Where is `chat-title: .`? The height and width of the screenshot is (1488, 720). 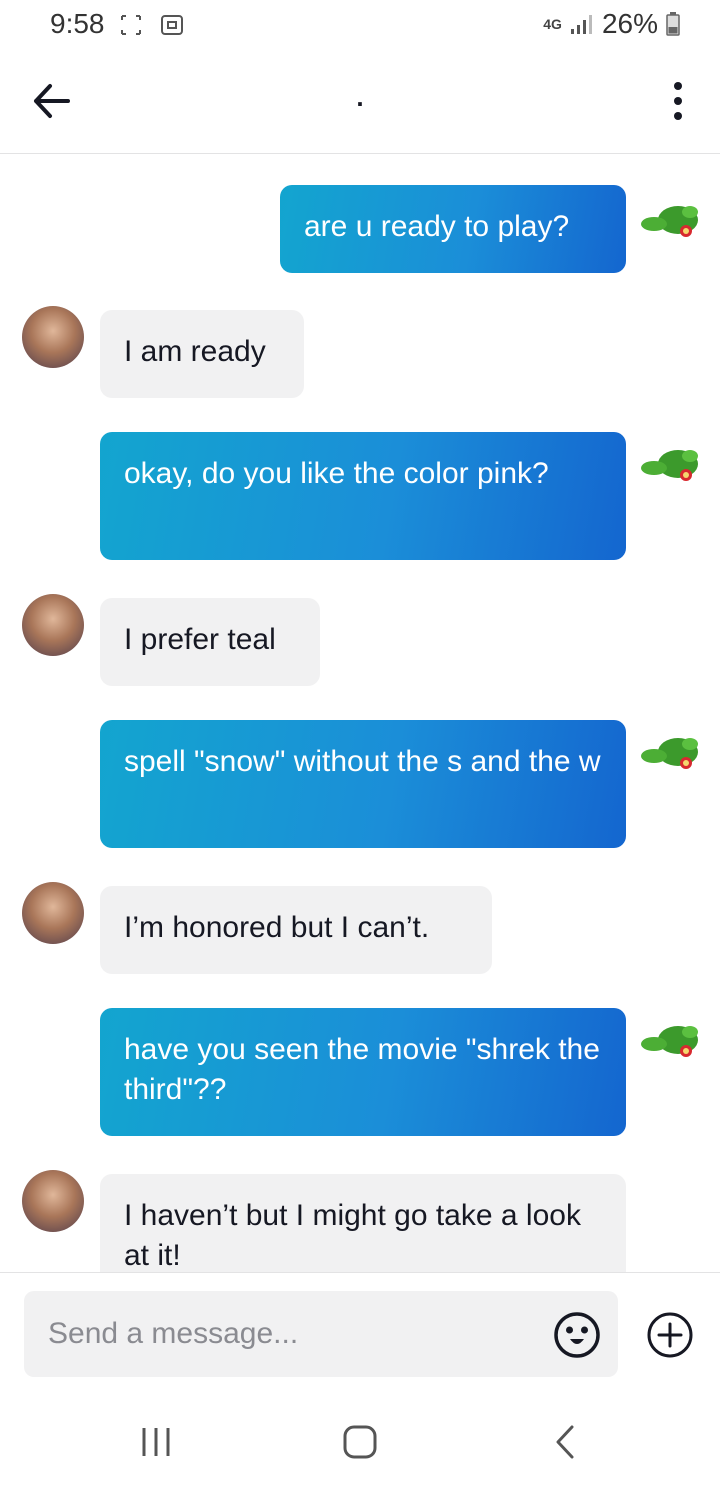
chat-title: . is located at coordinates (360, 97).